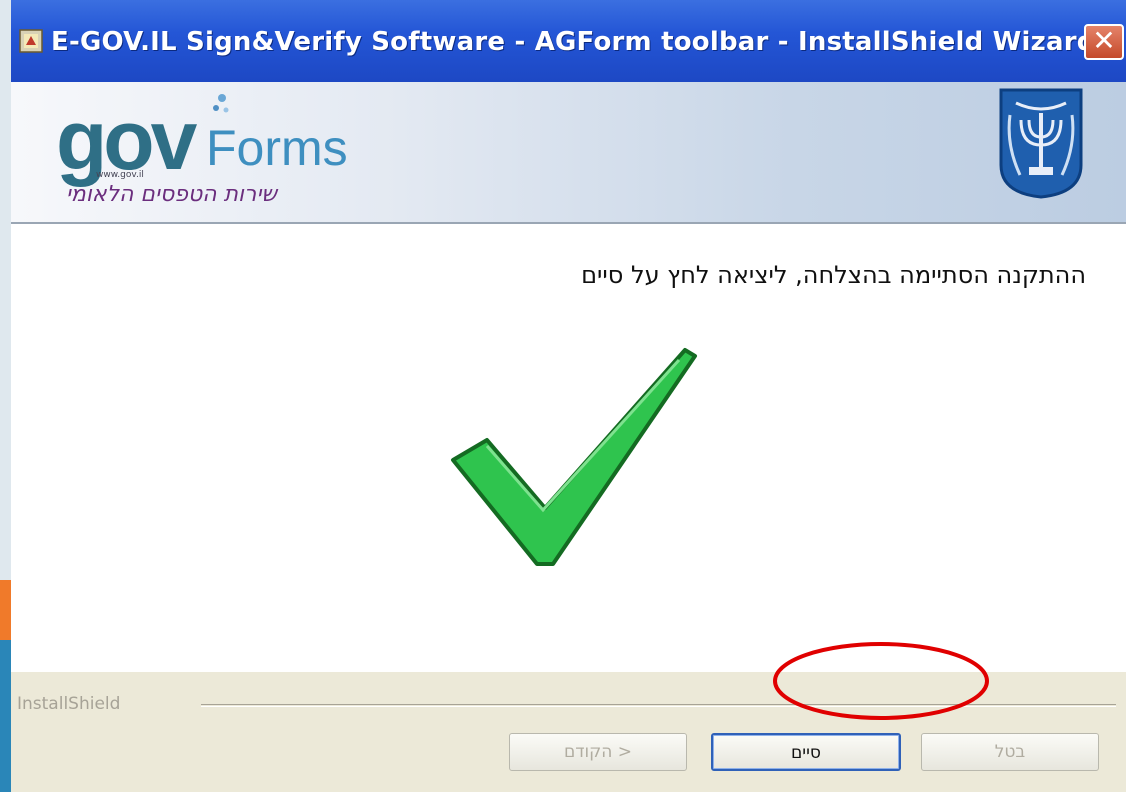  Describe the element at coordinates (806, 752) in the screenshot. I see `finish-button: סיים` at that location.